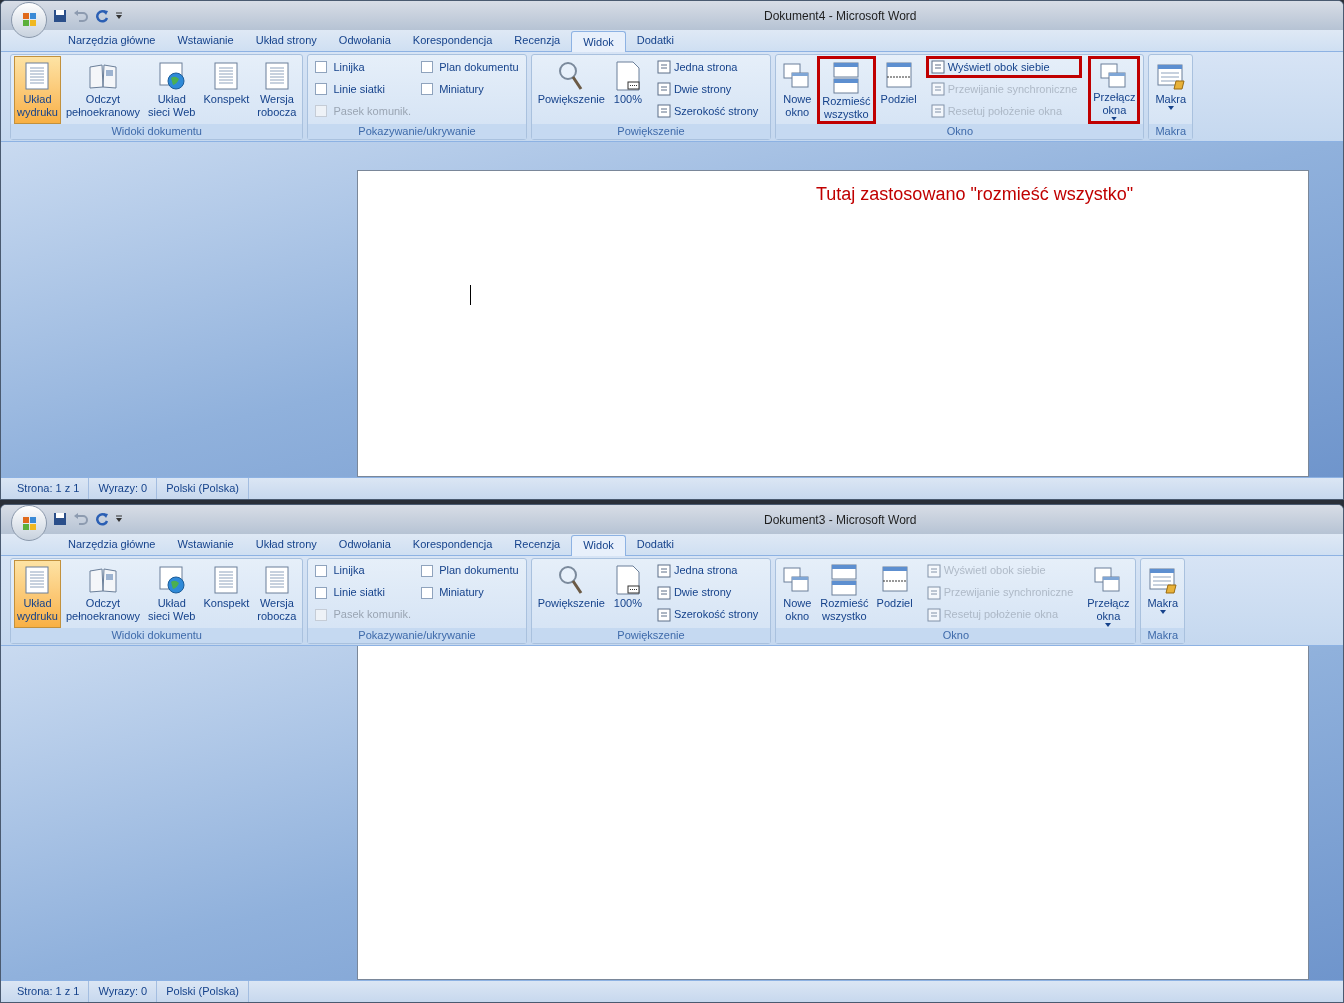 The height and width of the screenshot is (1003, 1344). What do you see at coordinates (840, 520) in the screenshot?
I see `window-title: Dokument3 - Microsoft Word` at bounding box center [840, 520].